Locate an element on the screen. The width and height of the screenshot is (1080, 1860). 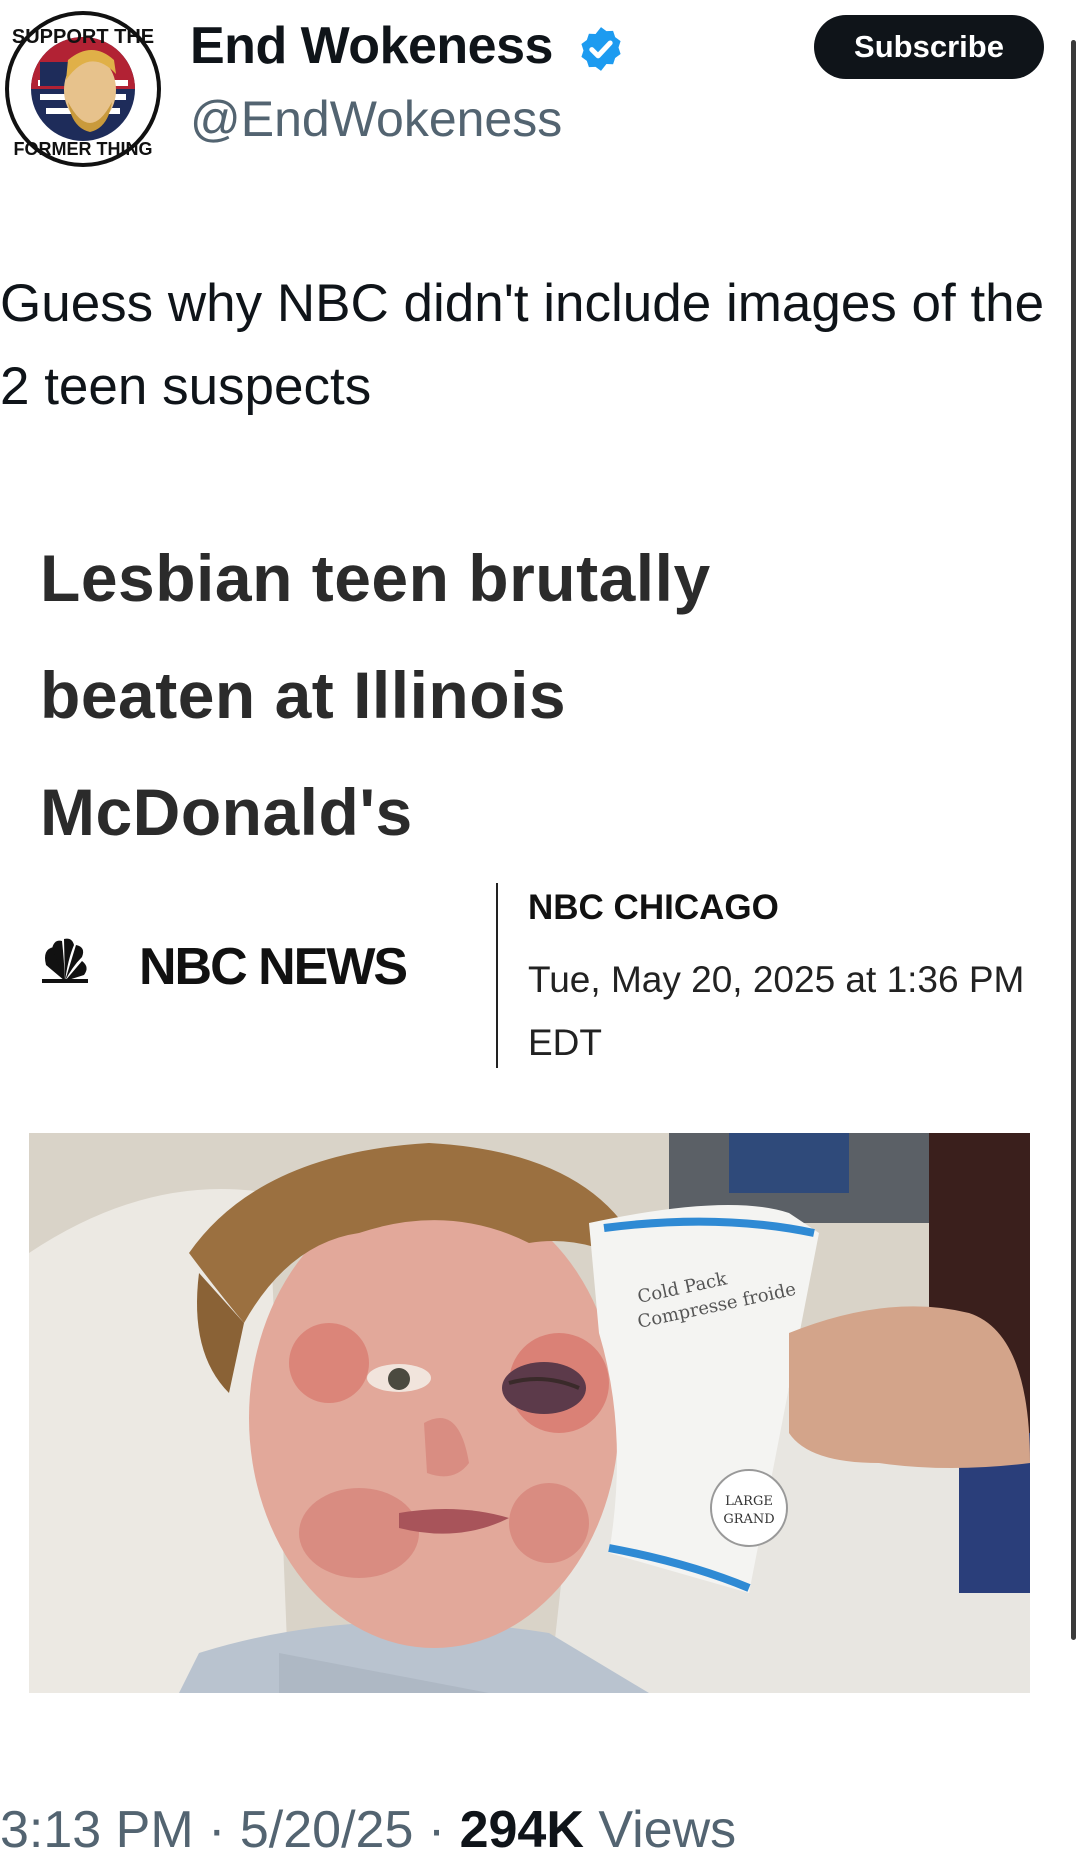
article-divider is located at coordinates (497, 975).